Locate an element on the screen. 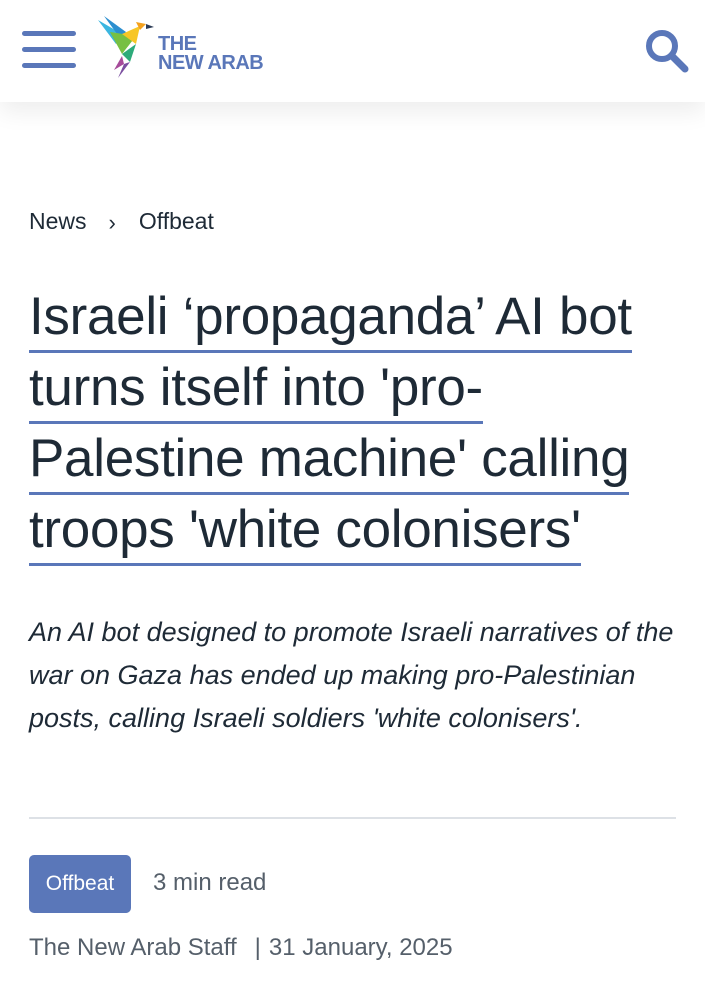  chevron-right-icon: › is located at coordinates (112, 222).